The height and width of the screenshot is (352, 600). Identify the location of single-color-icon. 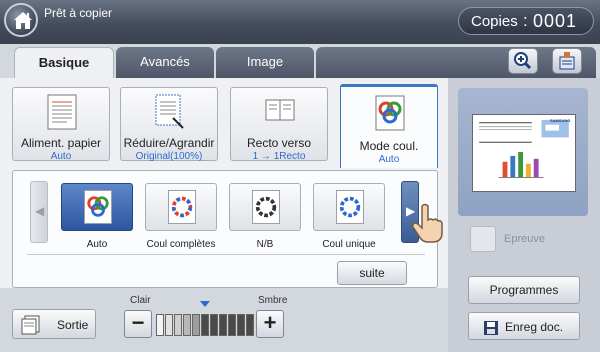
(350, 207).